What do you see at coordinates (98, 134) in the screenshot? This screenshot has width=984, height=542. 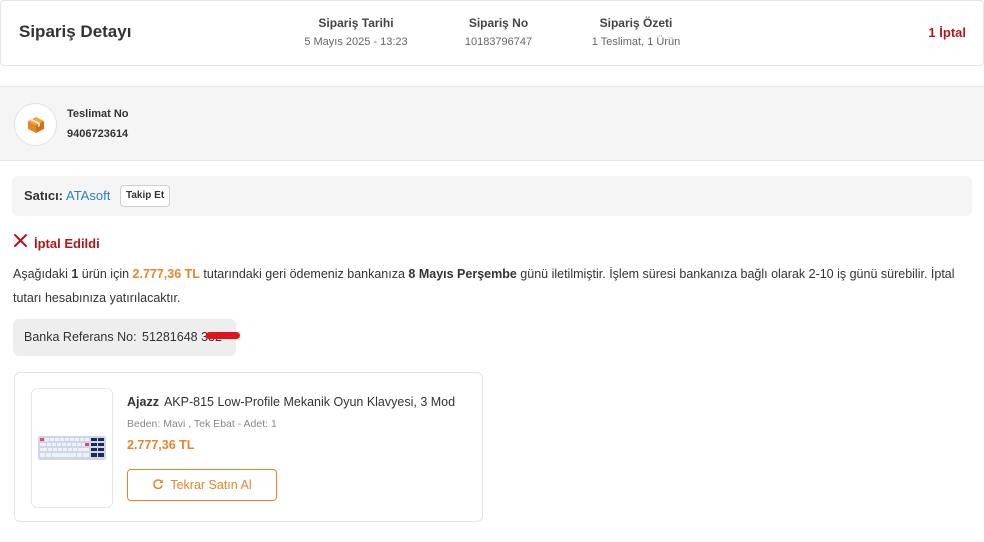 I see `delivery-no-value: 9406723614` at bounding box center [98, 134].